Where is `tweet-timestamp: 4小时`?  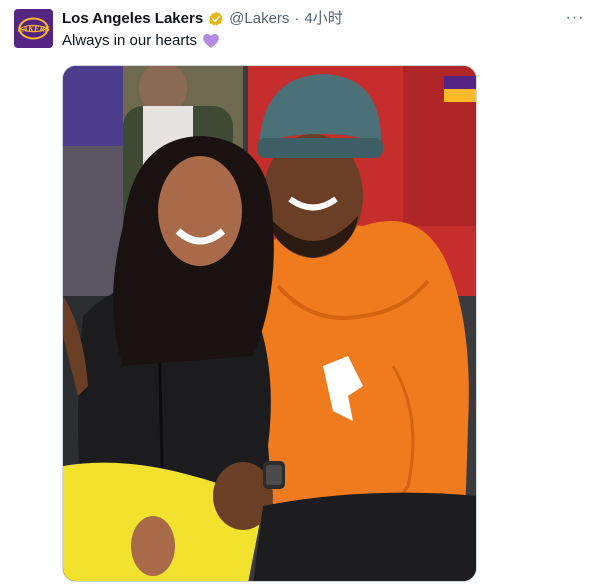
tweet-timestamp: 4小时 is located at coordinates (323, 19).